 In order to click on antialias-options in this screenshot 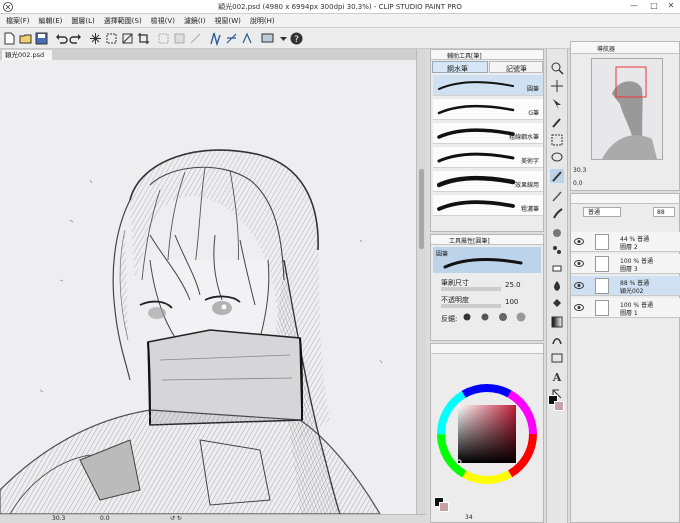, I will do `click(499, 317)`.